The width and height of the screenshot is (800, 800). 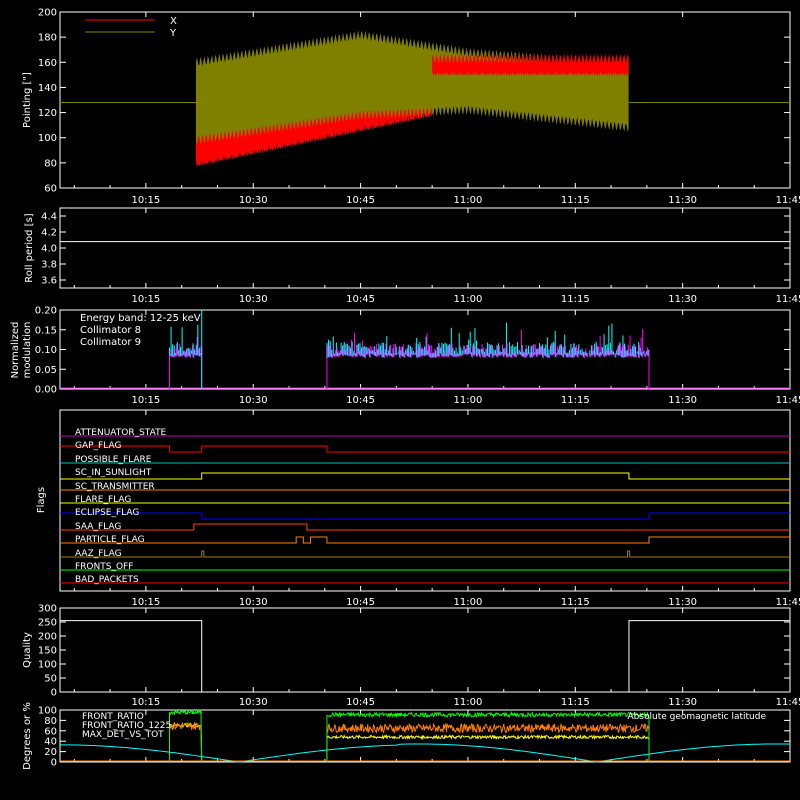 I want to click on roll-xtick-label: 11:15, so click(x=575, y=299).